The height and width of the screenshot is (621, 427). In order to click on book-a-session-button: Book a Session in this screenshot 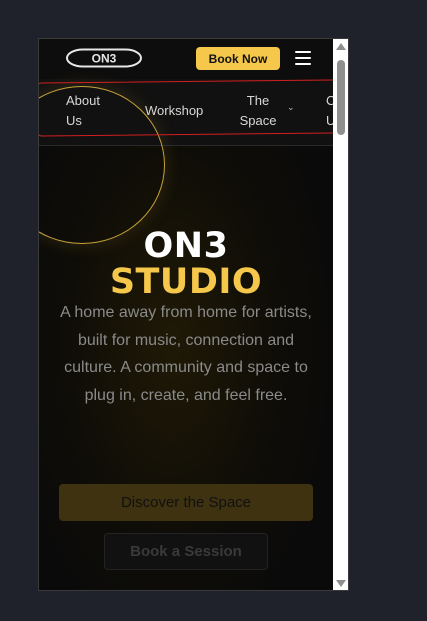, I will do `click(186, 551)`.